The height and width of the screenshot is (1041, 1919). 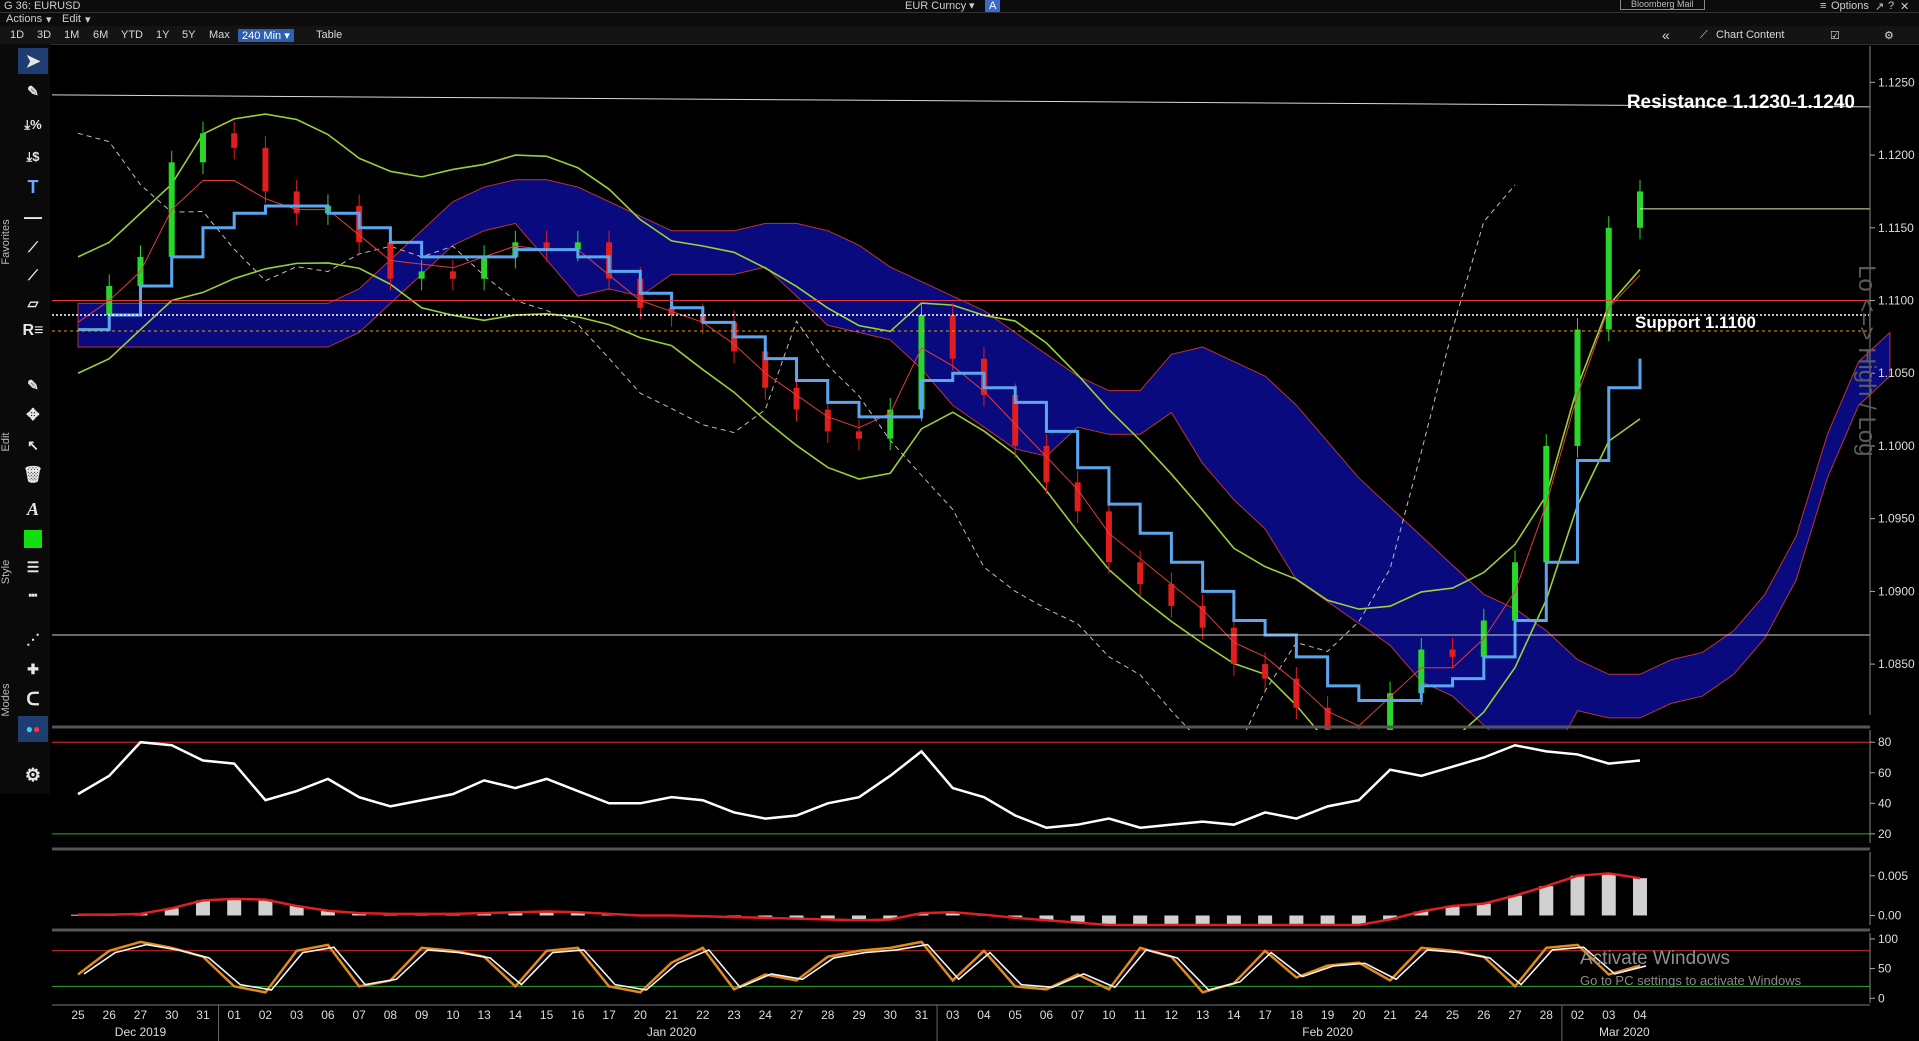 What do you see at coordinates (516, 1015) in the screenshot?
I see `x-tick-label: 14` at bounding box center [516, 1015].